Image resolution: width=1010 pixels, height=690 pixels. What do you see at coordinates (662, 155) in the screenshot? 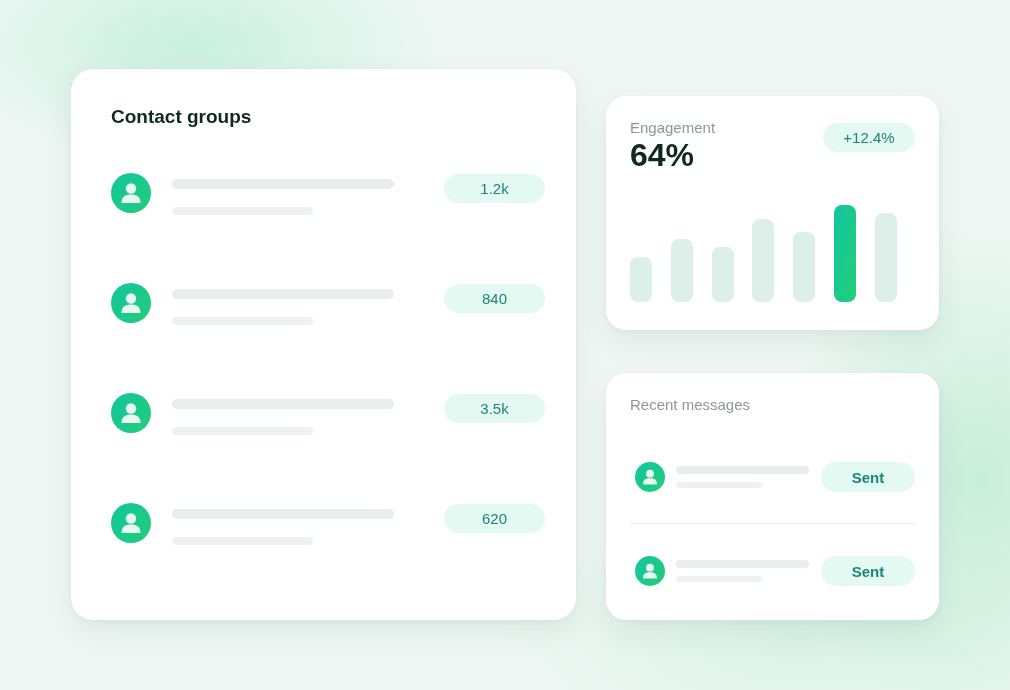
I see `engagement-value: 64%` at bounding box center [662, 155].